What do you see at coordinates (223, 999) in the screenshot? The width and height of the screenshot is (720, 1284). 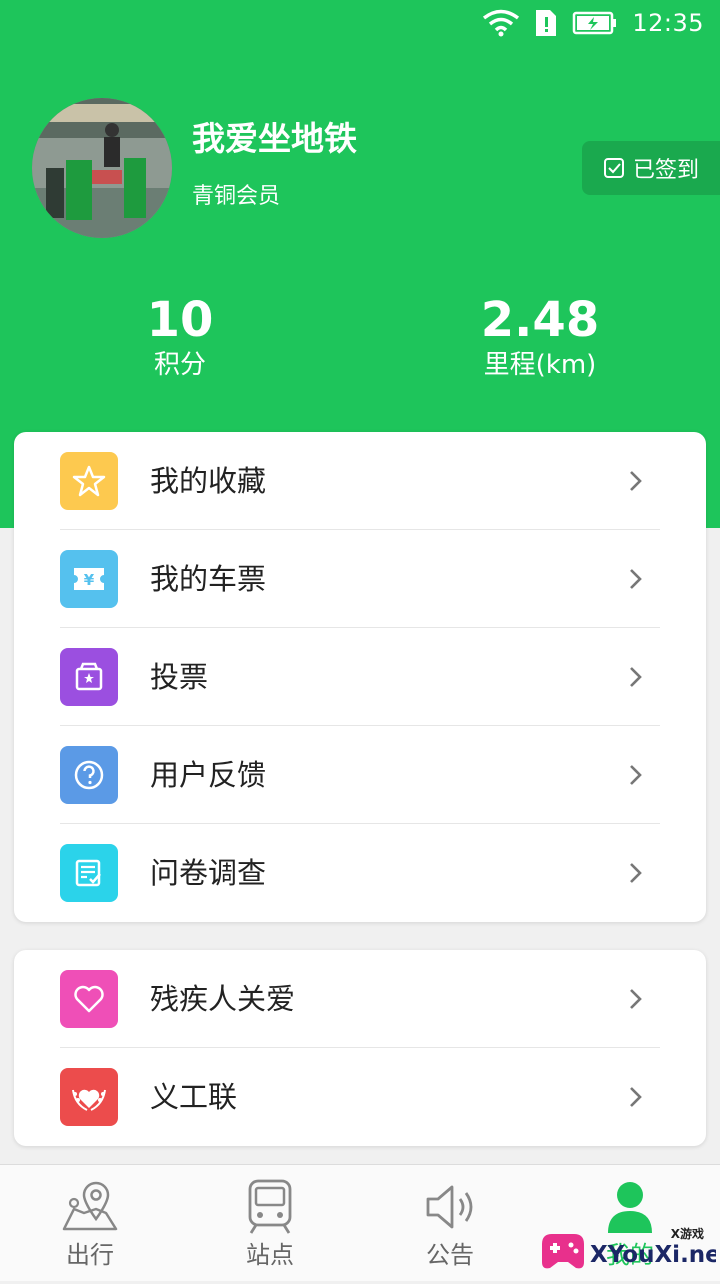 I see `menu-item-label: 残疾人关爱` at bounding box center [223, 999].